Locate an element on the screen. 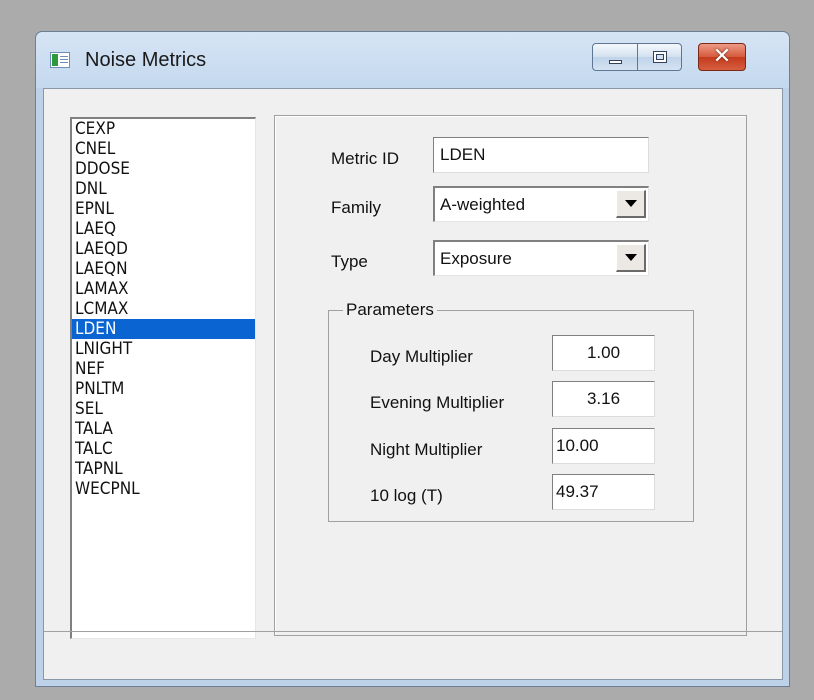 The height and width of the screenshot is (700, 814). close-icon: ✕ is located at coordinates (722, 56).